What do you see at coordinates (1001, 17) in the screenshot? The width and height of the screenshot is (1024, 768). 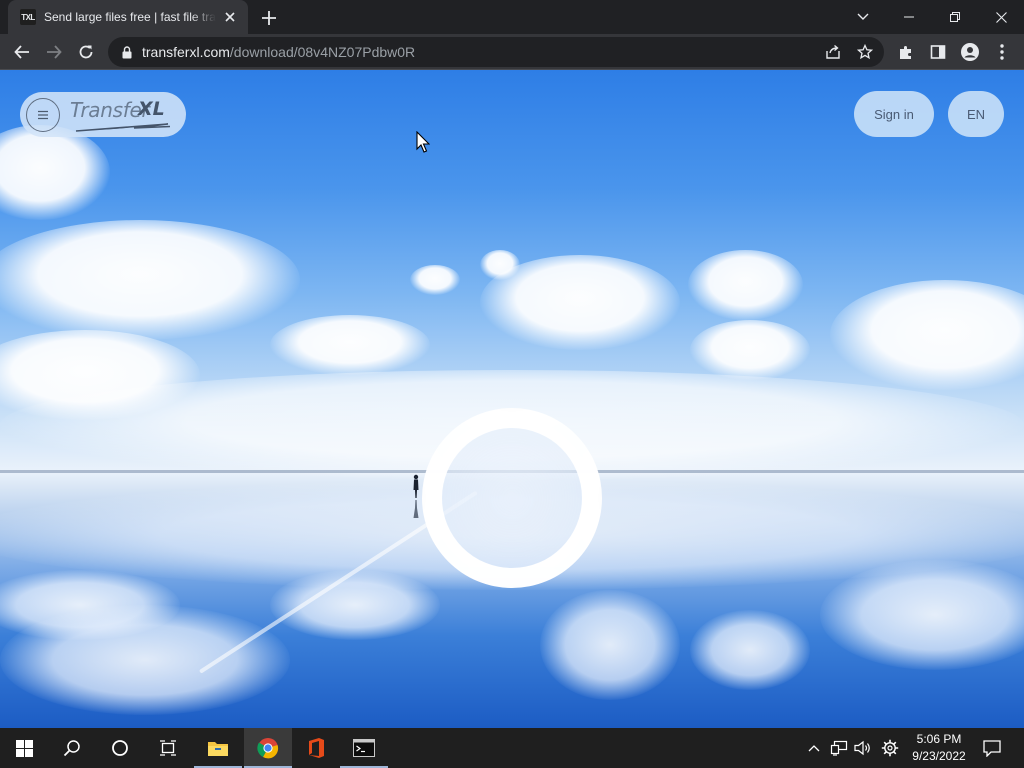 I see `close-window-icon` at bounding box center [1001, 17].